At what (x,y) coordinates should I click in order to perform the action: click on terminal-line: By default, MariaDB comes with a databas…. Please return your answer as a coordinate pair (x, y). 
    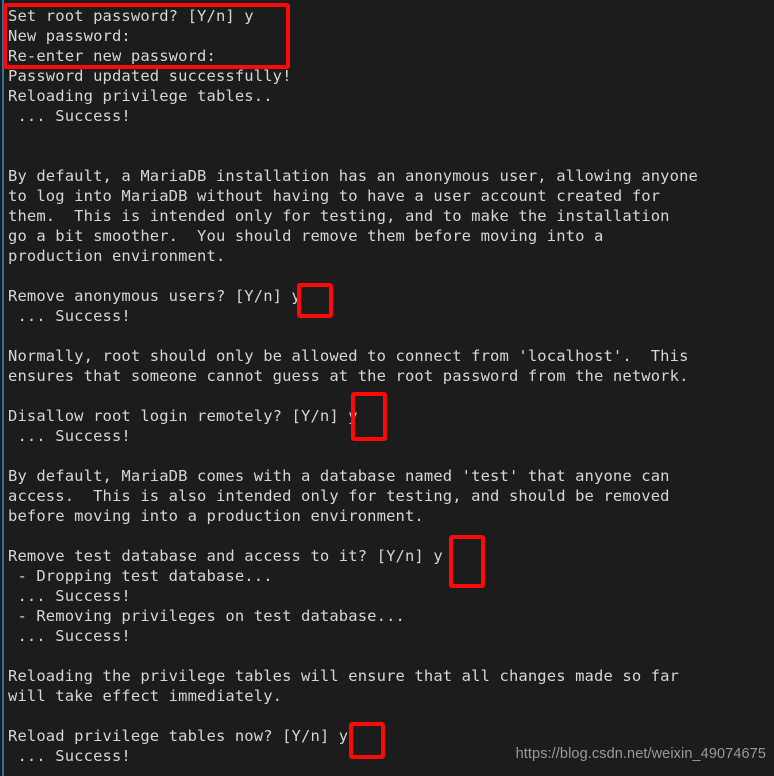
    Looking at the image, I should click on (339, 476).